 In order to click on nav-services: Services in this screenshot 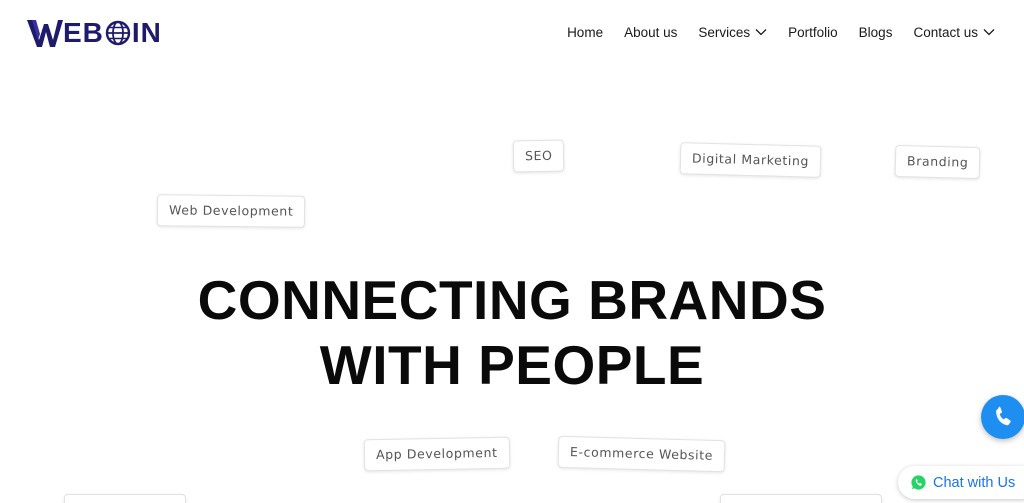, I will do `click(732, 32)`.